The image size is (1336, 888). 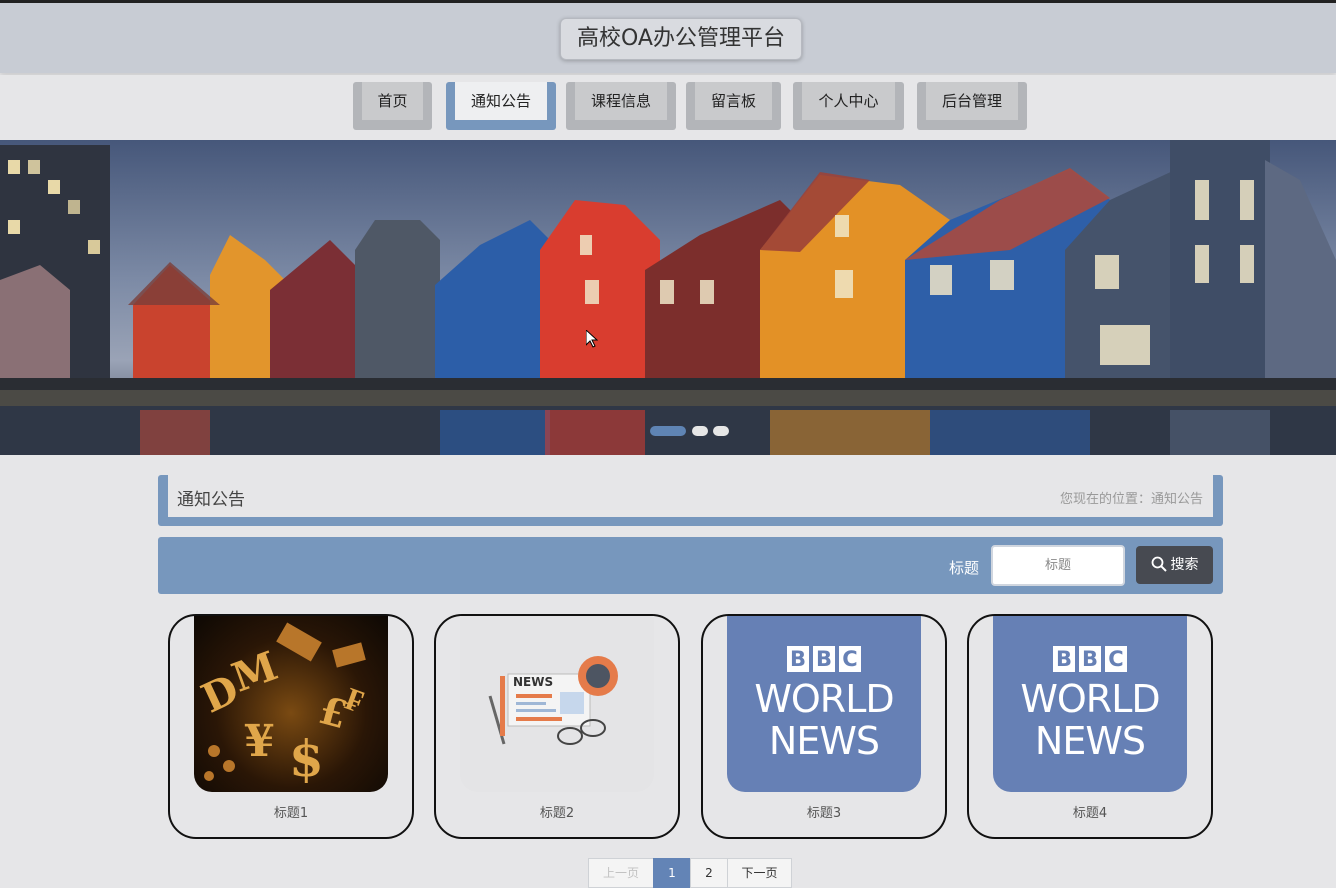 I want to click on notice-card-2: NEWS 标题2, so click(x=557, y=726).